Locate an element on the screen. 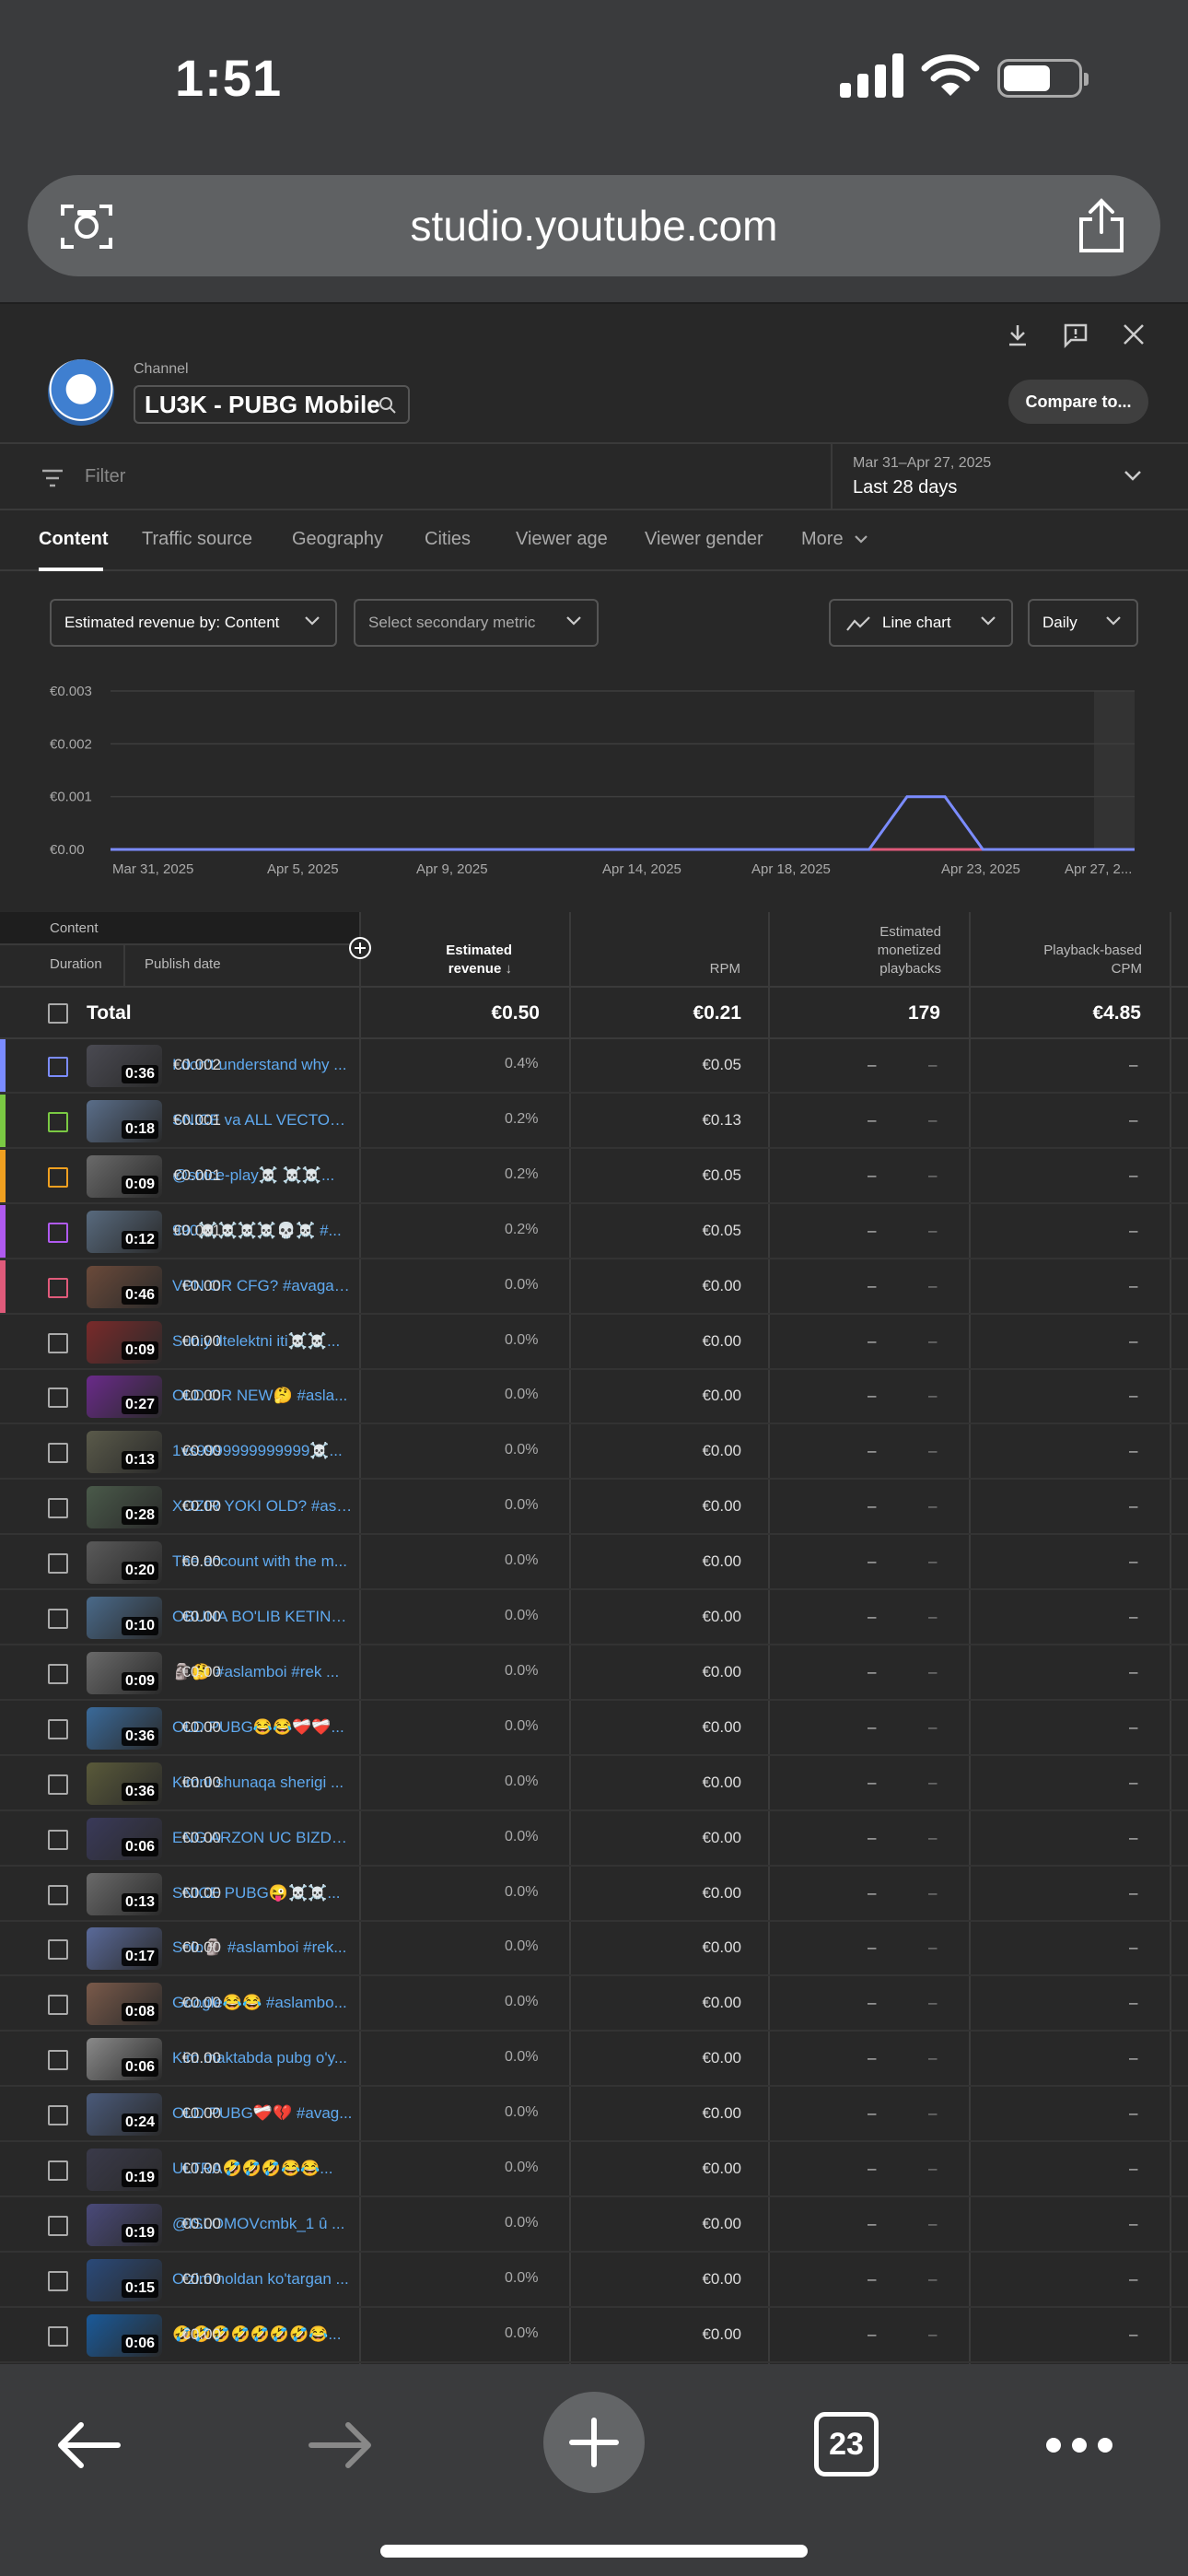  metric-dropdown: Estimated revenue by: Content is located at coordinates (193, 623).